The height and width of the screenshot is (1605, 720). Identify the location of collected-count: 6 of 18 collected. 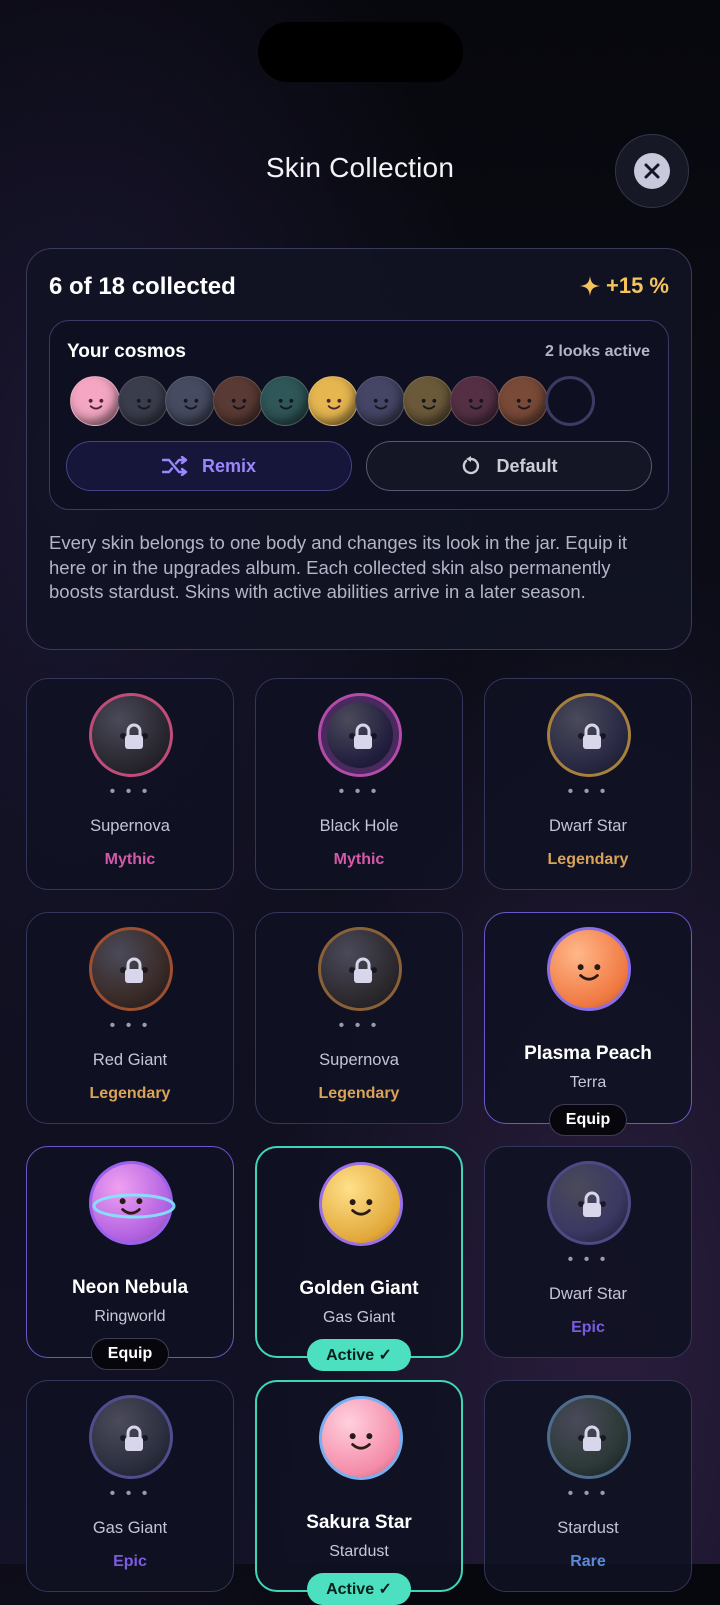
(142, 286).